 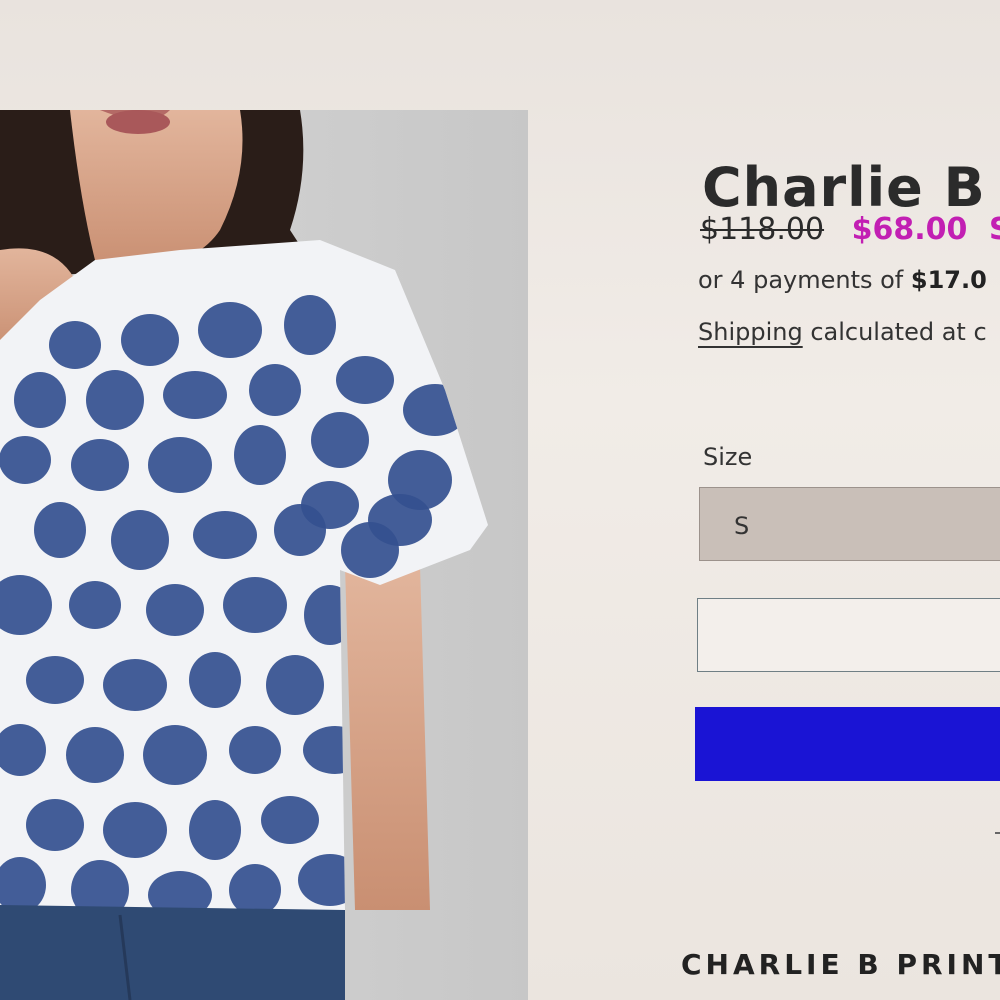 I want to click on shipping-text: Shipping calculated at c, so click(x=842, y=332).